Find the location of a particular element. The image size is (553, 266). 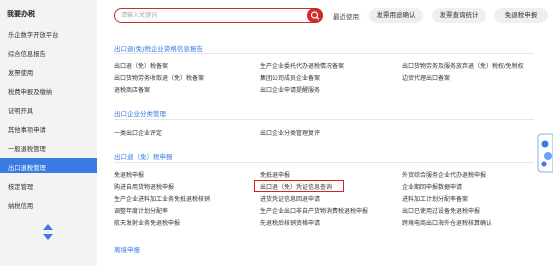

link-refund-store-record: 退税商店备案 is located at coordinates (132, 89).